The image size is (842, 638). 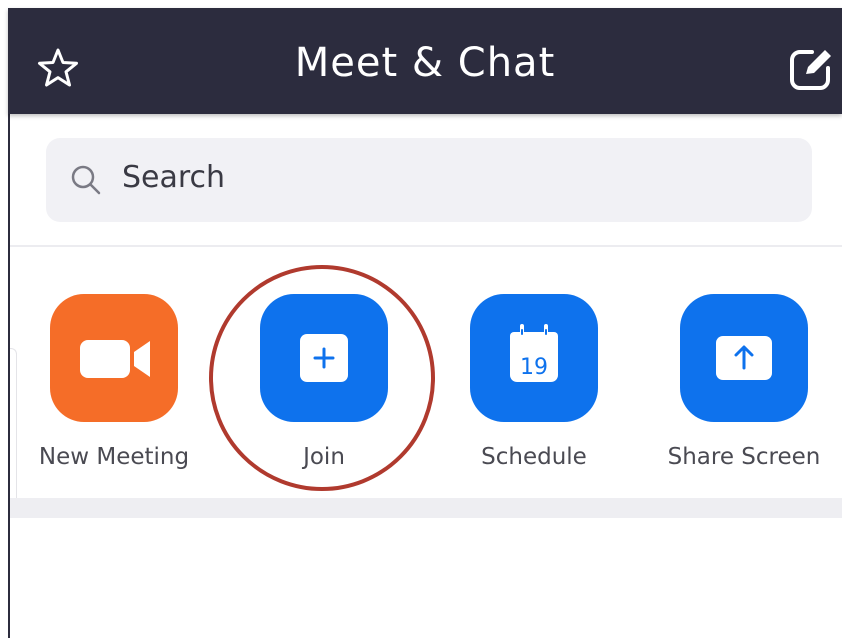 I want to click on schedule-tile: 19, so click(x=534, y=358).